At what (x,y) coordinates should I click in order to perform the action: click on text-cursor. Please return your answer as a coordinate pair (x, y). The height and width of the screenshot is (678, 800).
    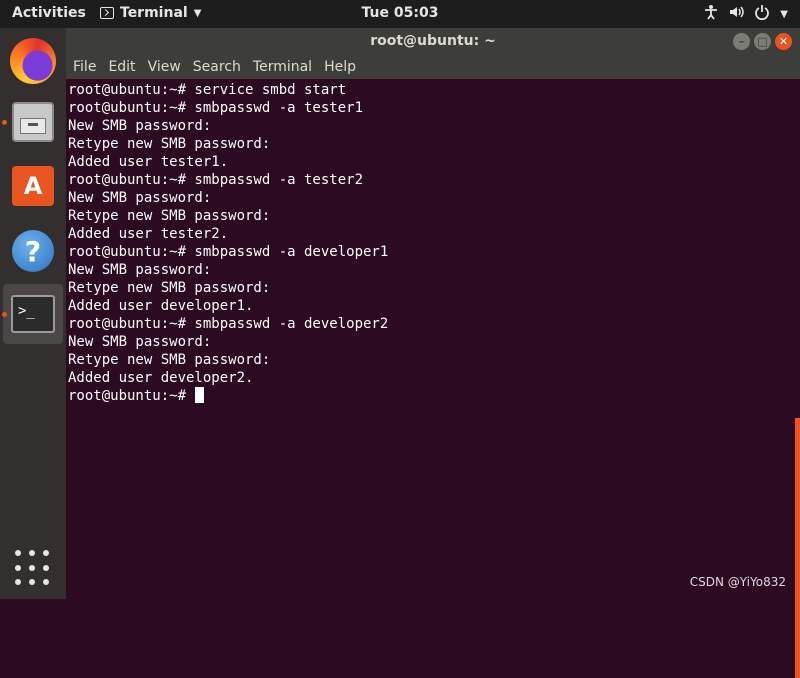
    Looking at the image, I should click on (200, 395).